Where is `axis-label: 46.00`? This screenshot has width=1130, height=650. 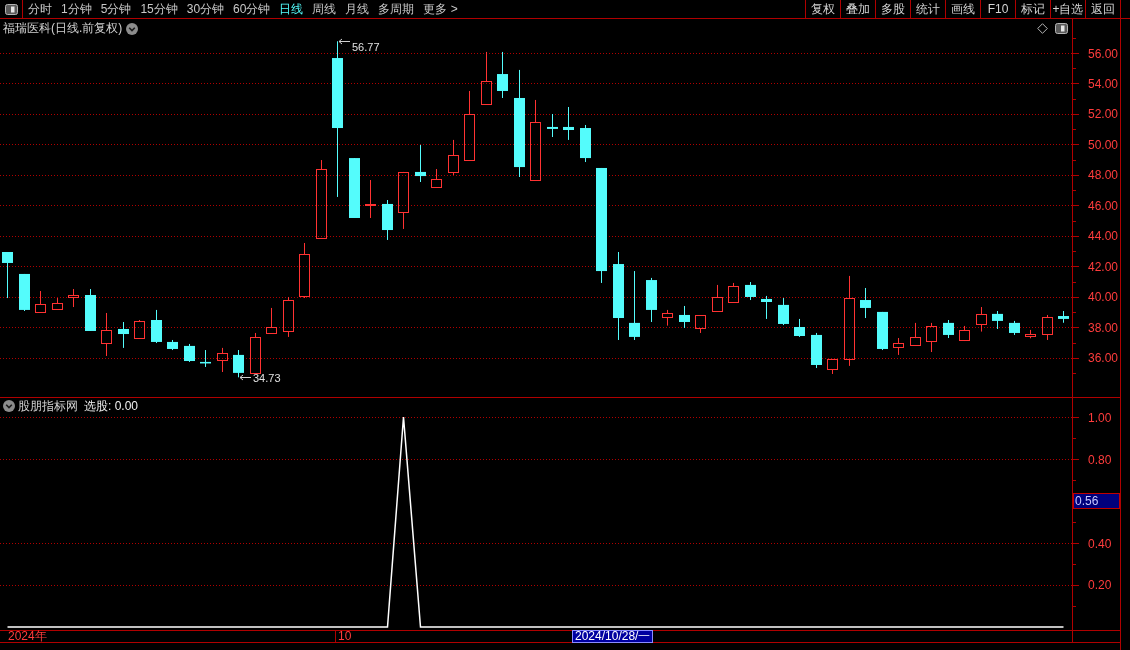 axis-label: 46.00 is located at coordinates (1103, 206).